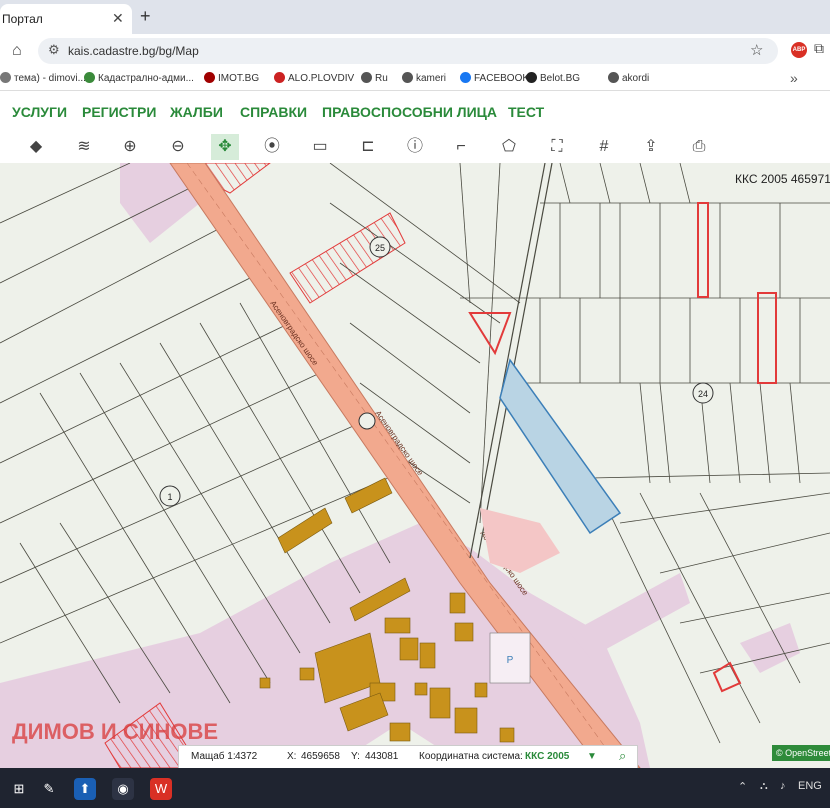  I want to click on app-icon: ✎, so click(49, 789).